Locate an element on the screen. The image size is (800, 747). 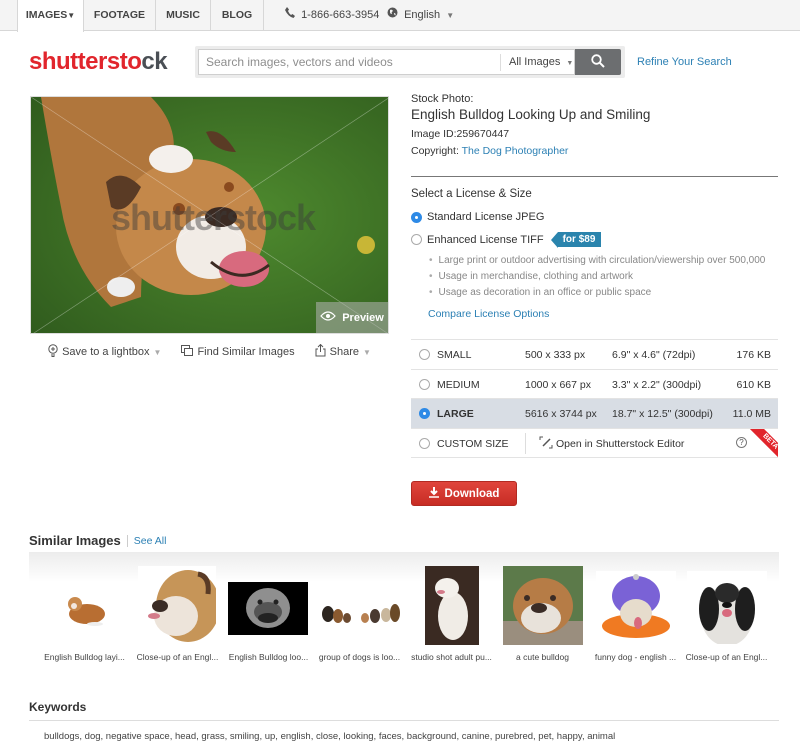
beta-badge: BETA is located at coordinates (763, 443).